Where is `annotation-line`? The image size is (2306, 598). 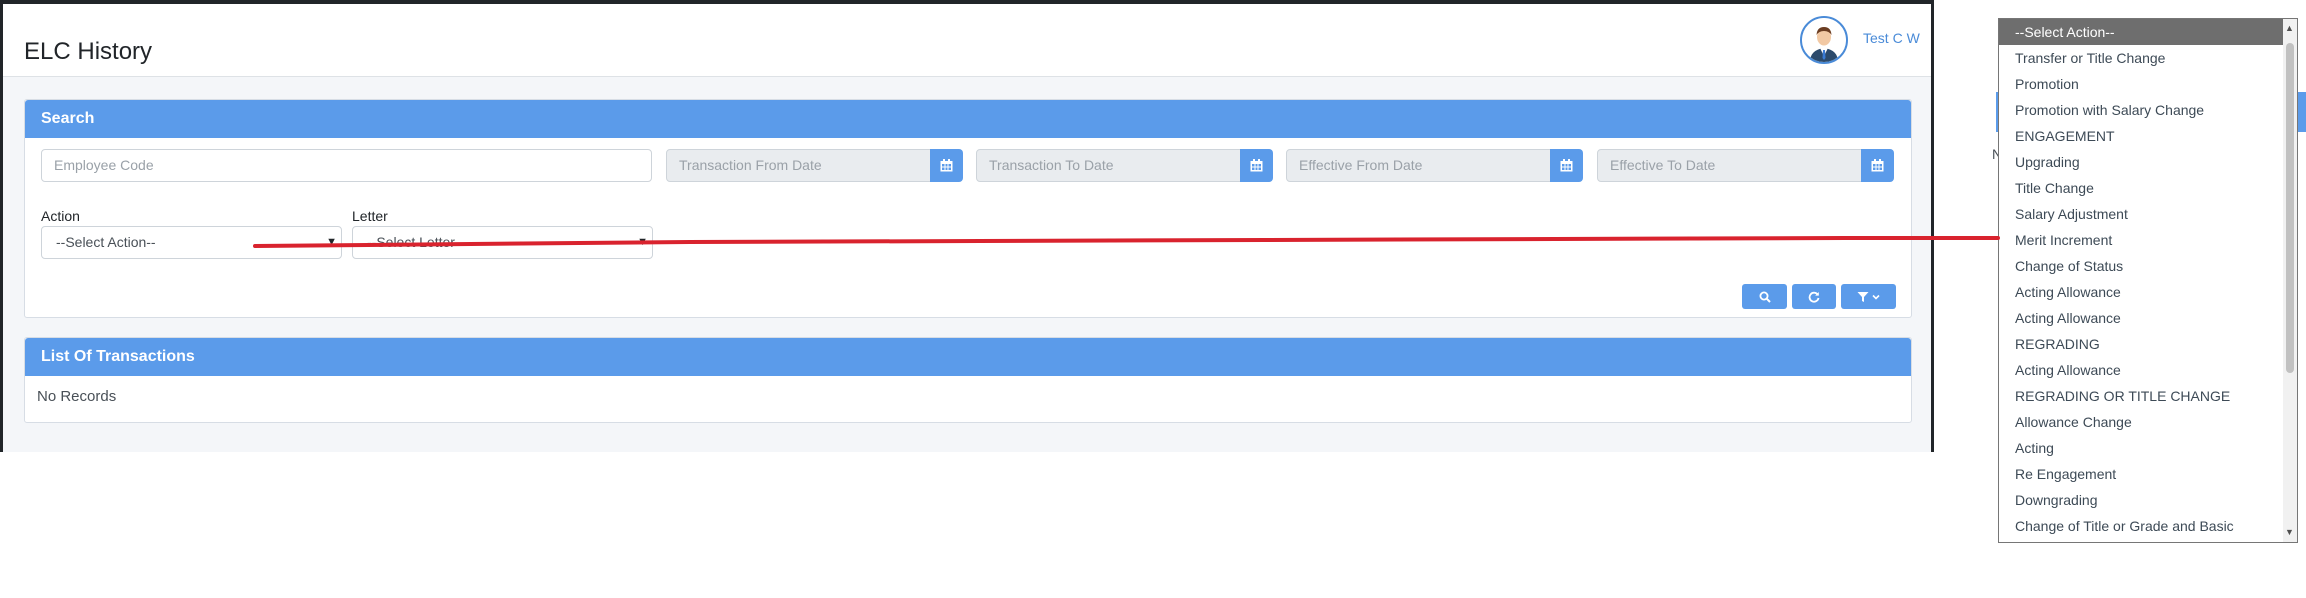
annotation-line is located at coordinates (1126, 242).